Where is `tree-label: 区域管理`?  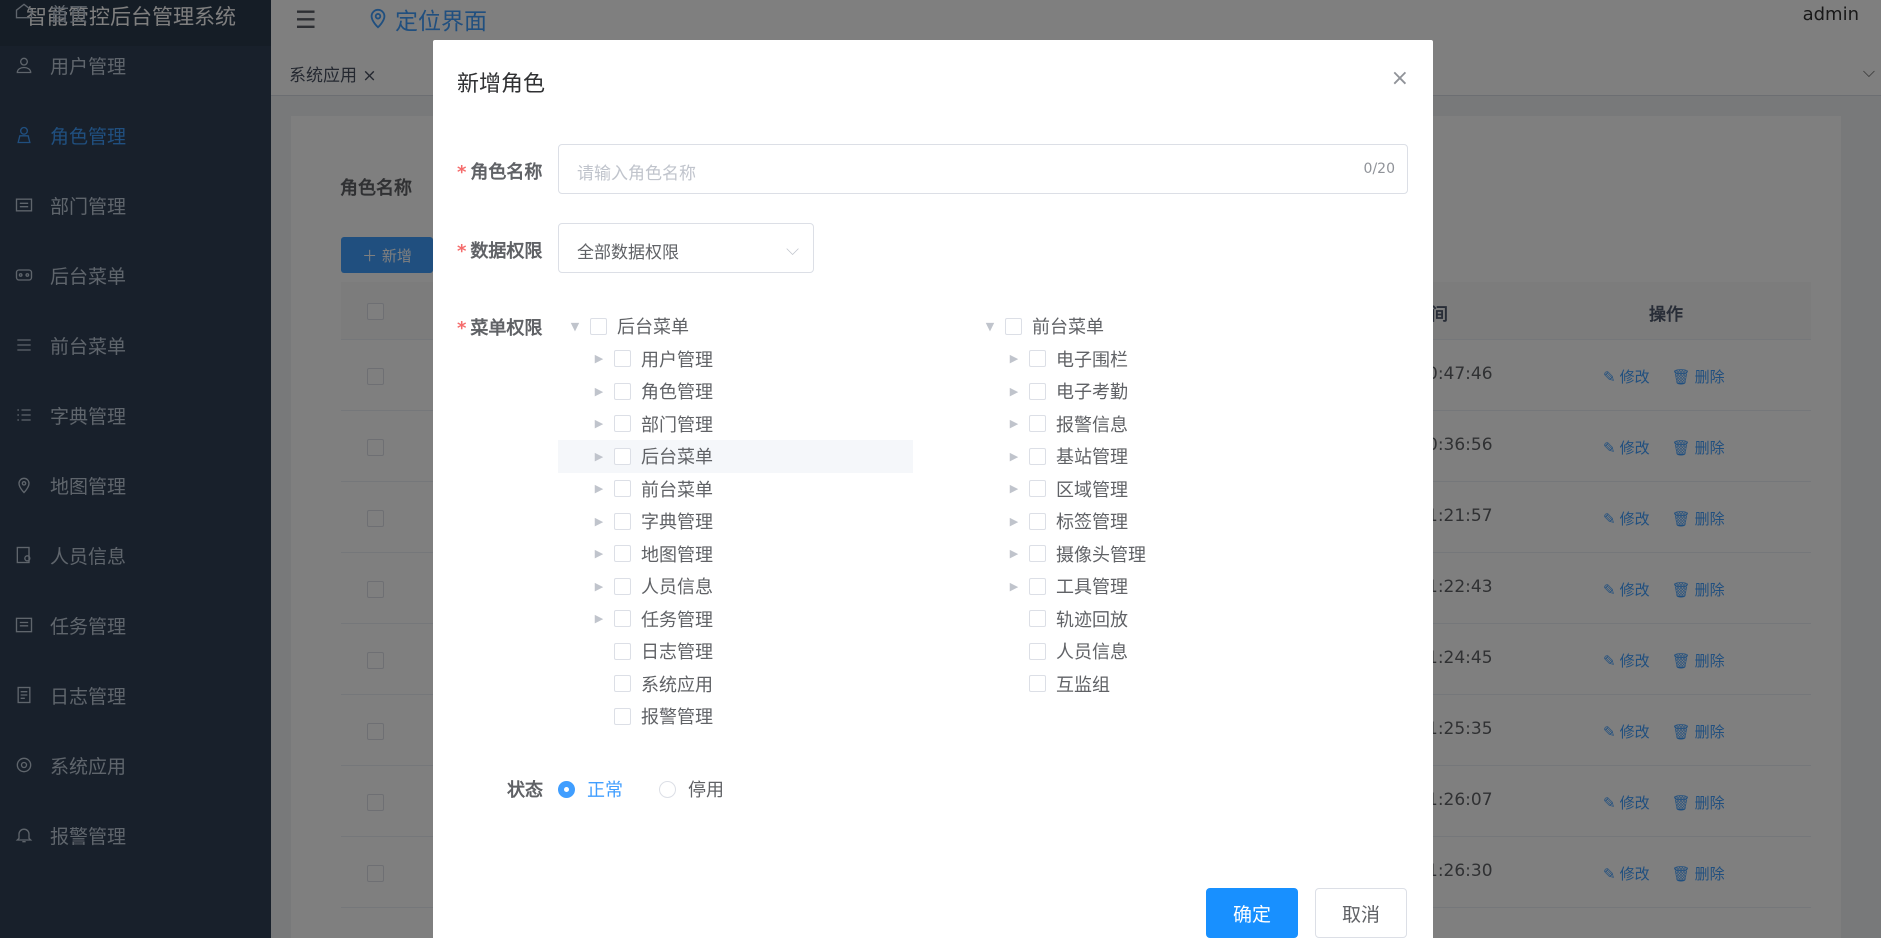 tree-label: 区域管理 is located at coordinates (1092, 490).